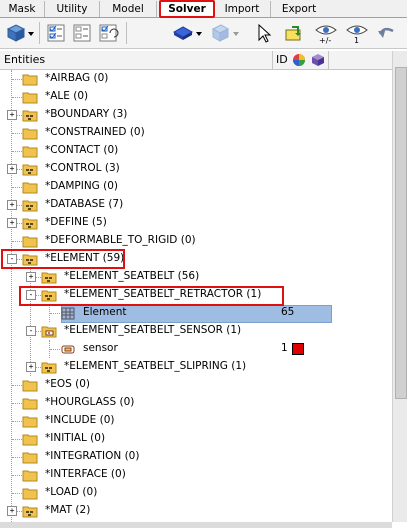 The height and width of the screenshot is (528, 407). Describe the element at coordinates (386, 33) in the screenshot. I see `undo-icon` at that location.